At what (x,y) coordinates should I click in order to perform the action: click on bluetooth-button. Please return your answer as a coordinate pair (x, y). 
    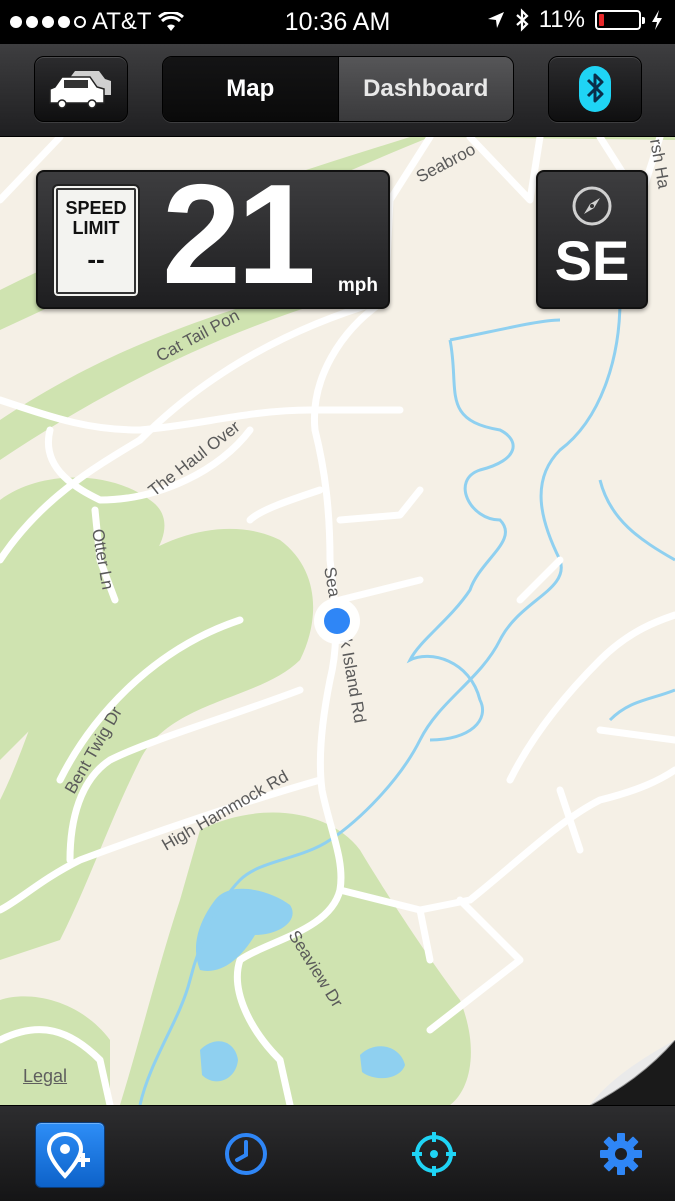
    Looking at the image, I should click on (595, 89).